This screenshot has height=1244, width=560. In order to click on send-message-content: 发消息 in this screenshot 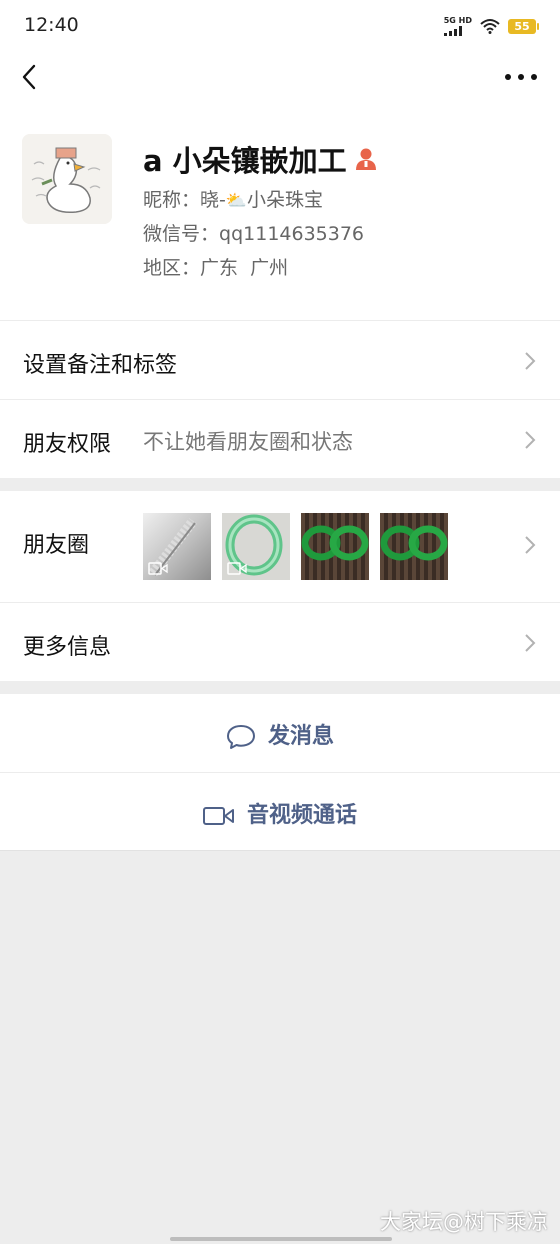, I will do `click(280, 734)`.